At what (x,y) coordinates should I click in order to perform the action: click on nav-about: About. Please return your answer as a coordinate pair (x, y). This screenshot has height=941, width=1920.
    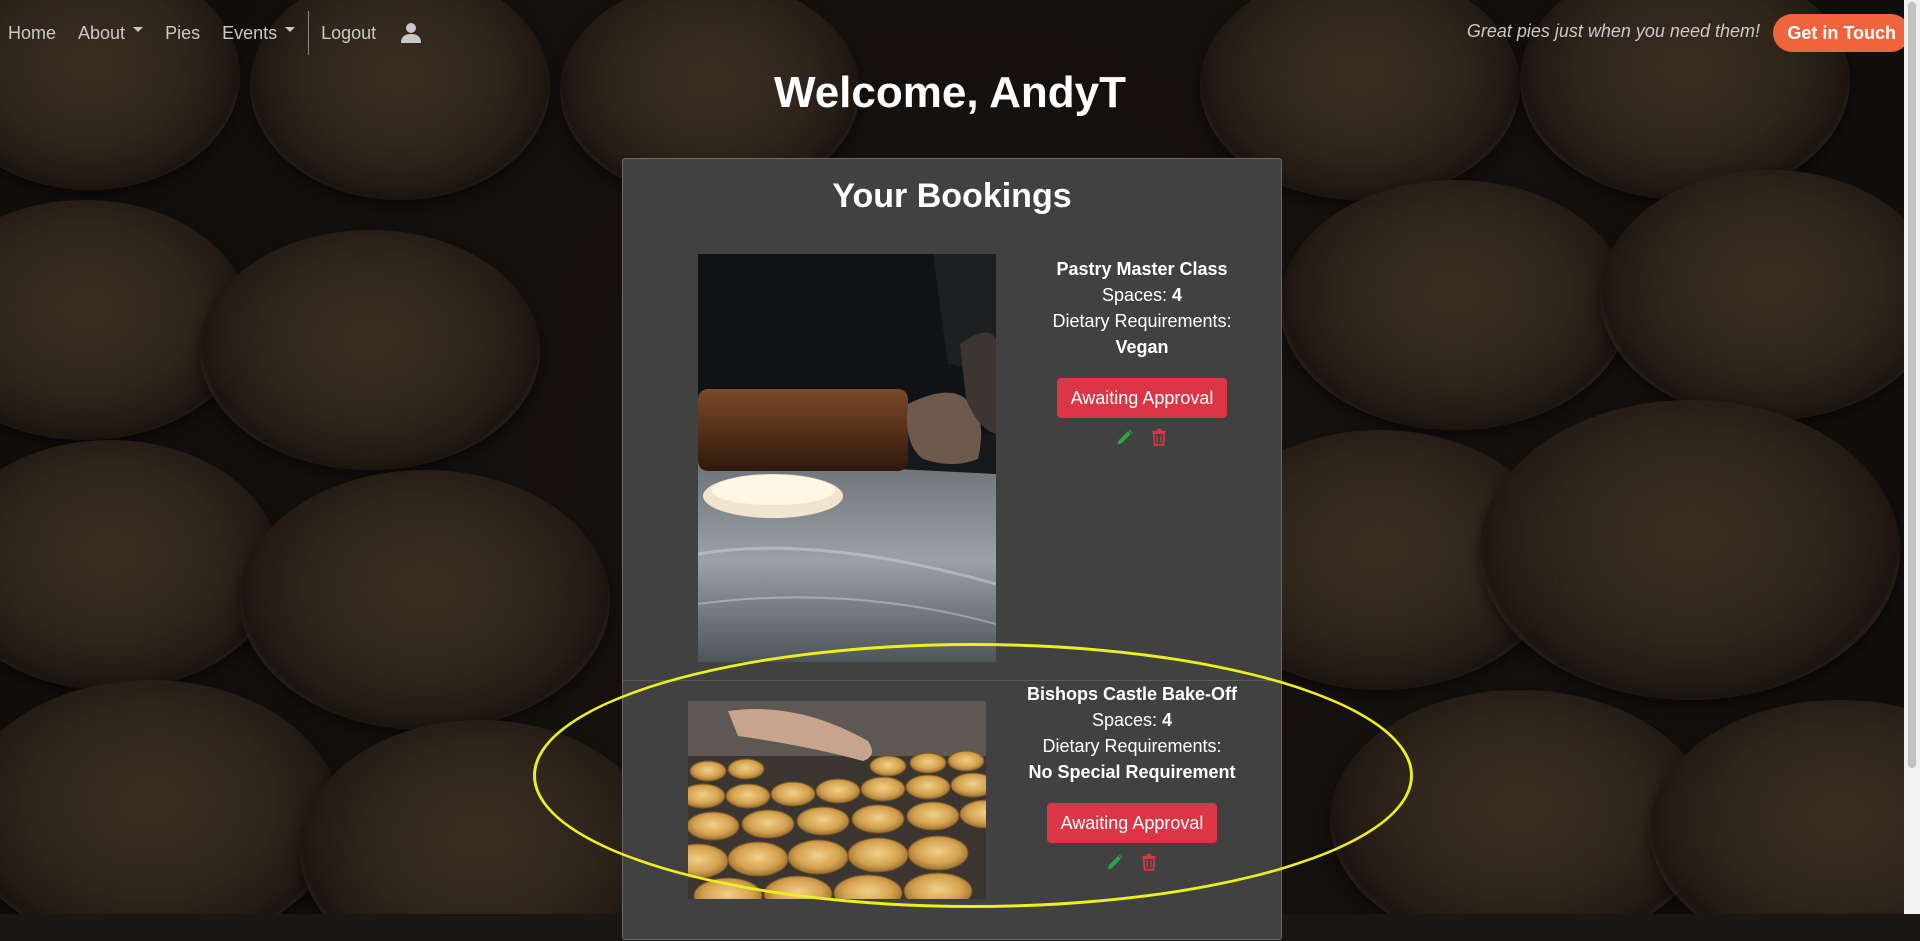
    Looking at the image, I should click on (110, 33).